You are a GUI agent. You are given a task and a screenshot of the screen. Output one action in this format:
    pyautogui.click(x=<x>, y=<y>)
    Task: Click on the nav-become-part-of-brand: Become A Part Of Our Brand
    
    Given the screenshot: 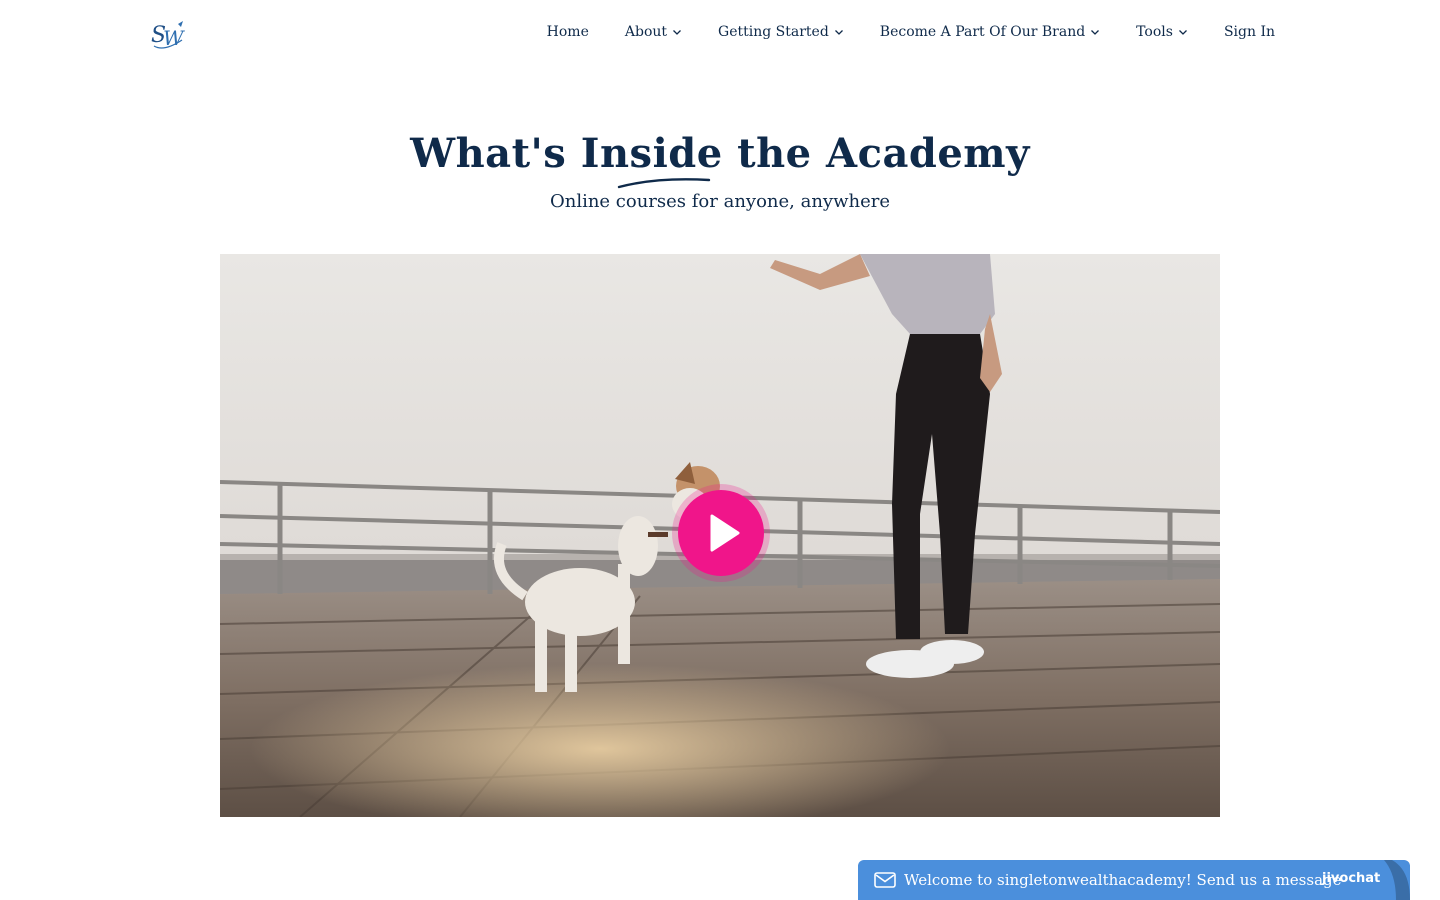 What is the action you would take?
    pyautogui.click(x=990, y=32)
    